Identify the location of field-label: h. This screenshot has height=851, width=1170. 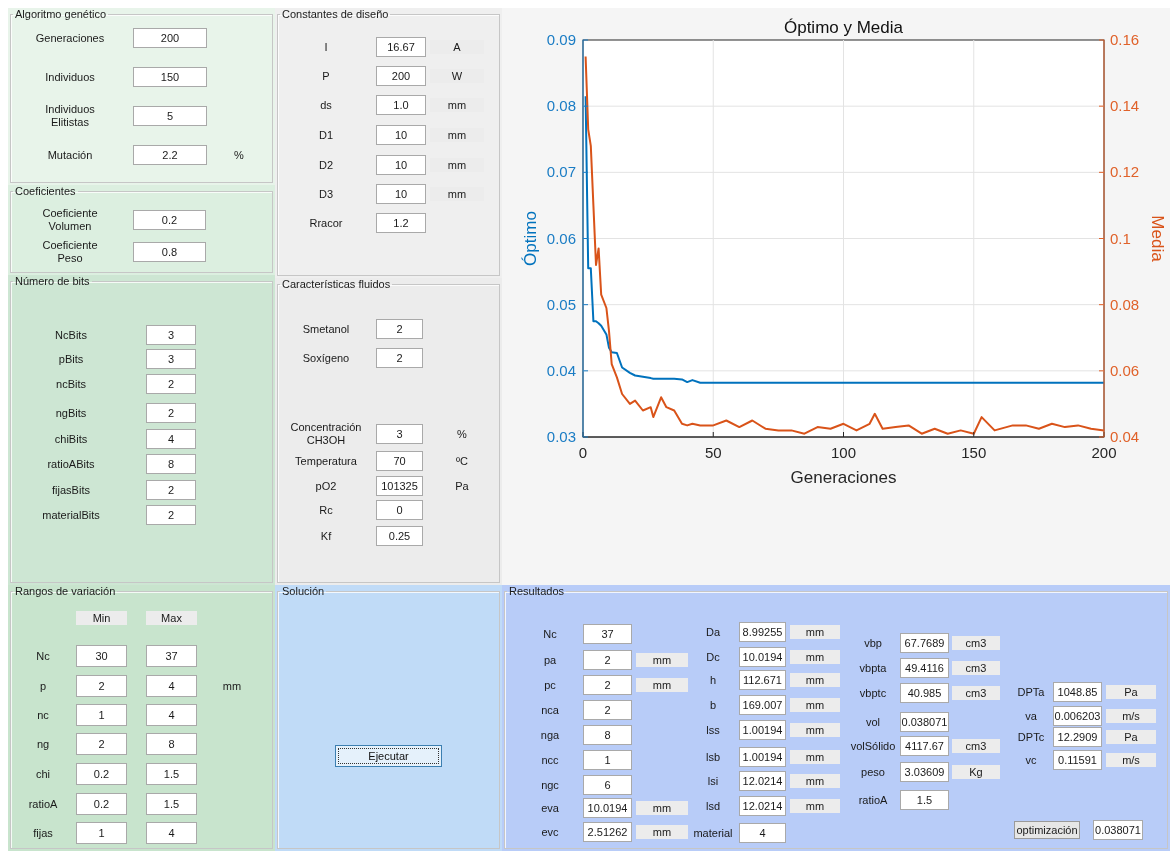
(713, 680).